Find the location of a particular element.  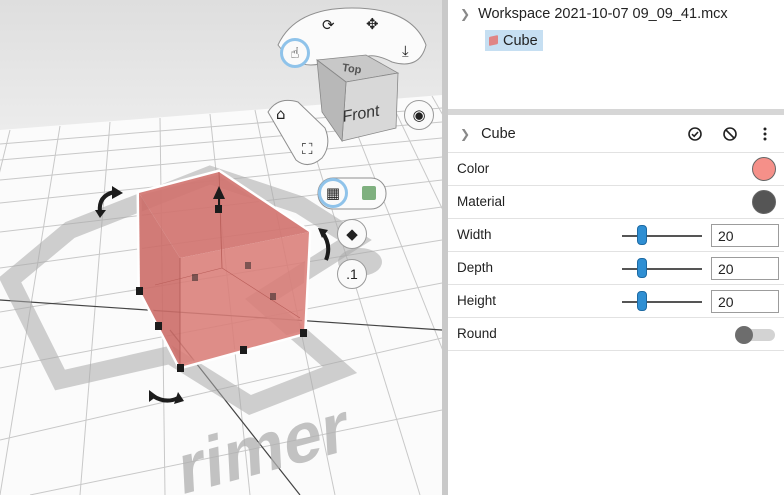

workspace-name: Workspace 2021-10-07 09_09_41.mcx is located at coordinates (603, 14).